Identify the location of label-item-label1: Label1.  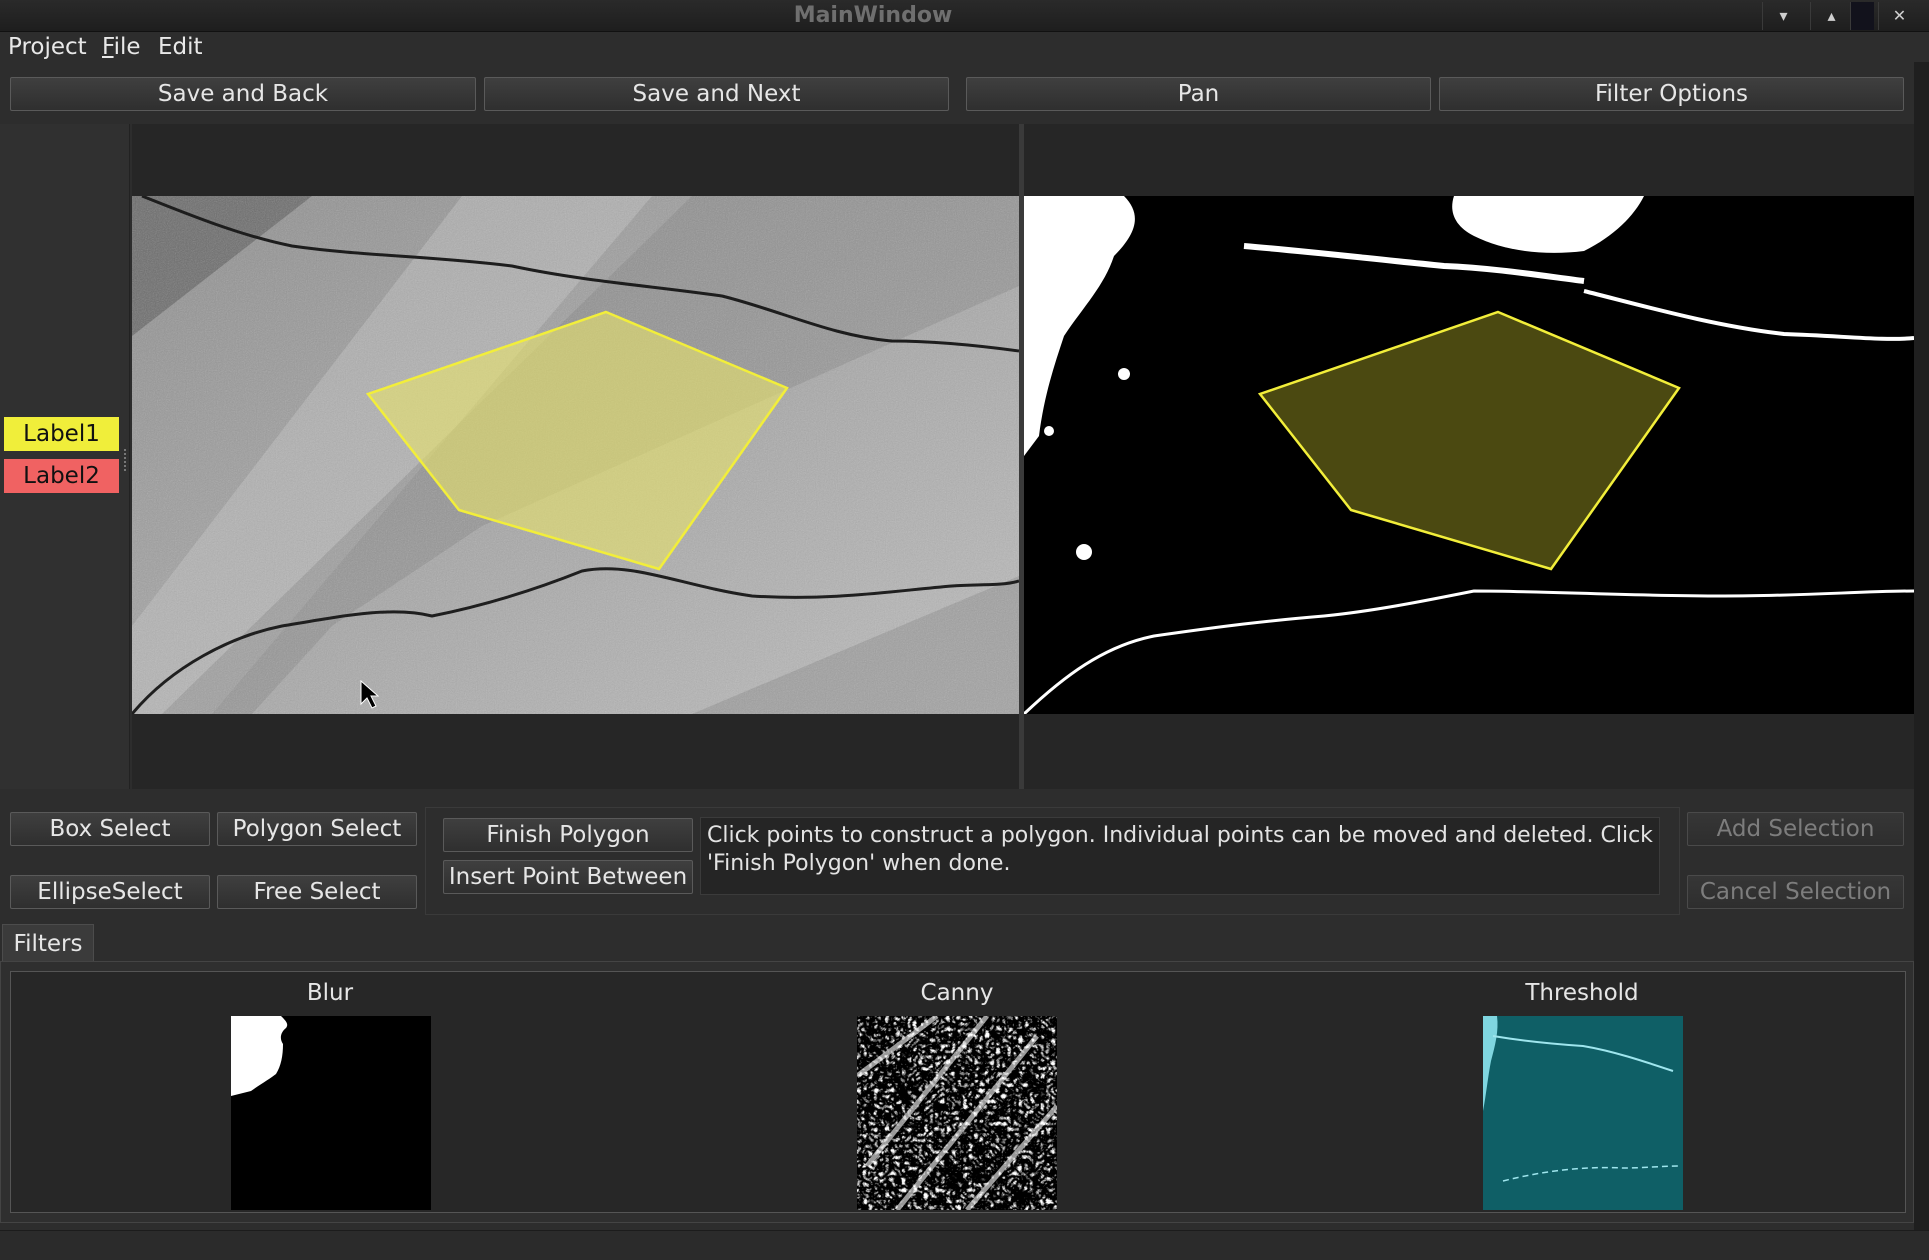
(61, 434).